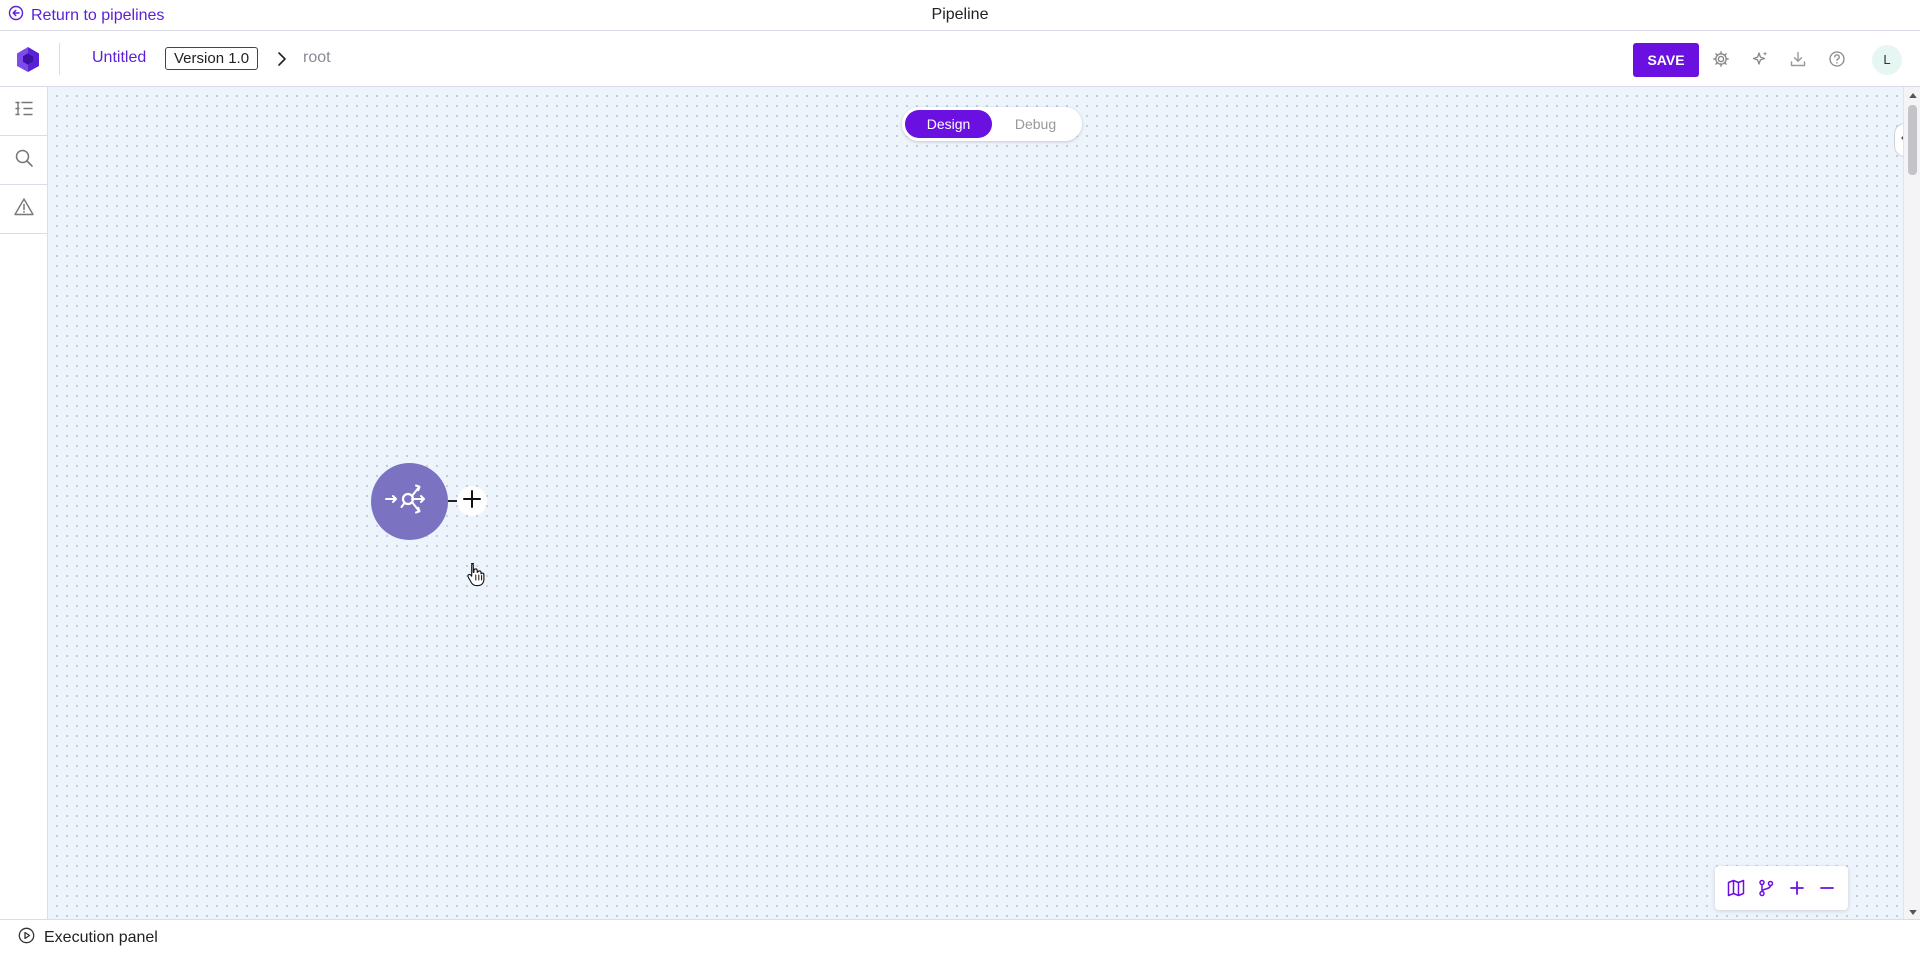 This screenshot has height=953, width=1920. I want to click on ai-sparkle-icon, so click(1760, 59).